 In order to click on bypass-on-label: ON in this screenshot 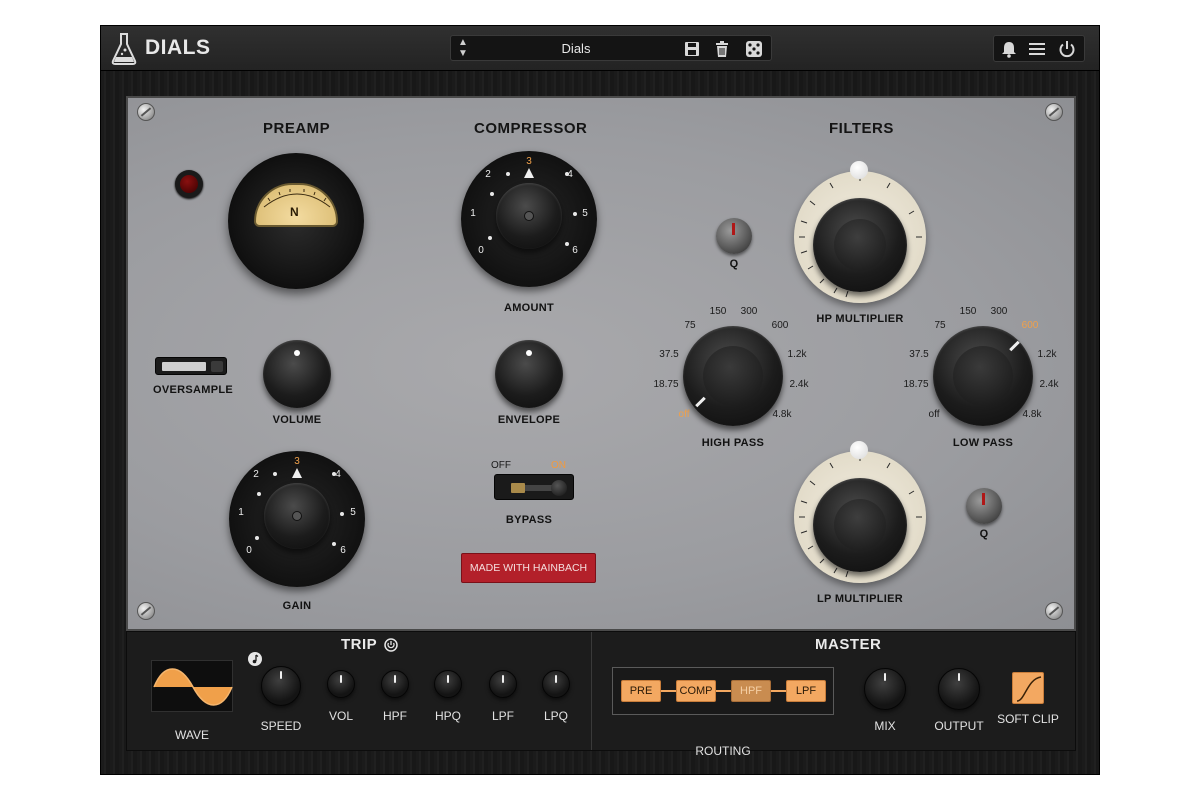, I will do `click(558, 465)`.